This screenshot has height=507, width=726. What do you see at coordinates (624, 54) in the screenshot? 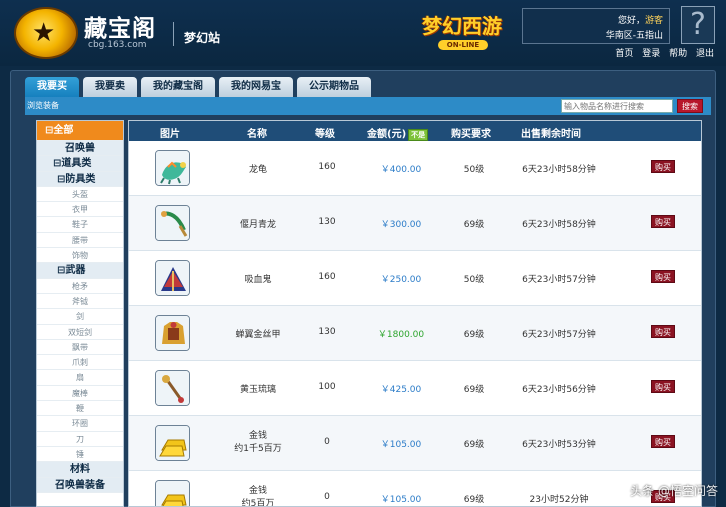
I see `home-link: 首页` at bounding box center [624, 54].